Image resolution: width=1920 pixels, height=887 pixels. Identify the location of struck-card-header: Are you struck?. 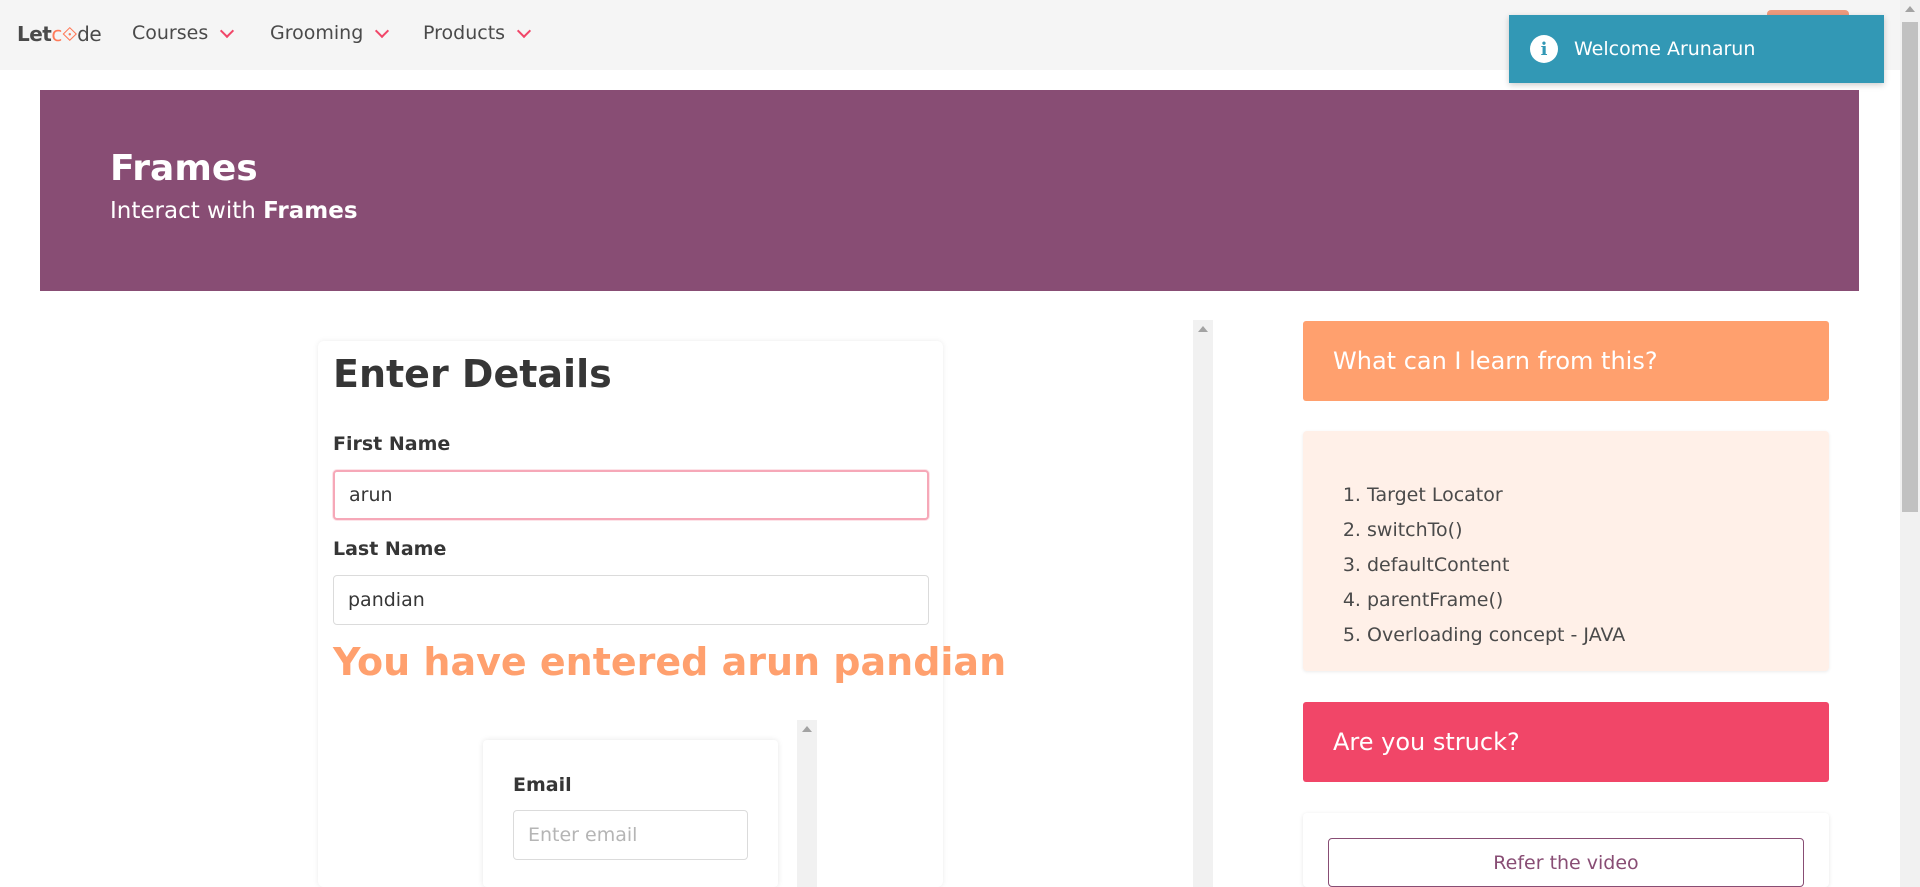
(1566, 742).